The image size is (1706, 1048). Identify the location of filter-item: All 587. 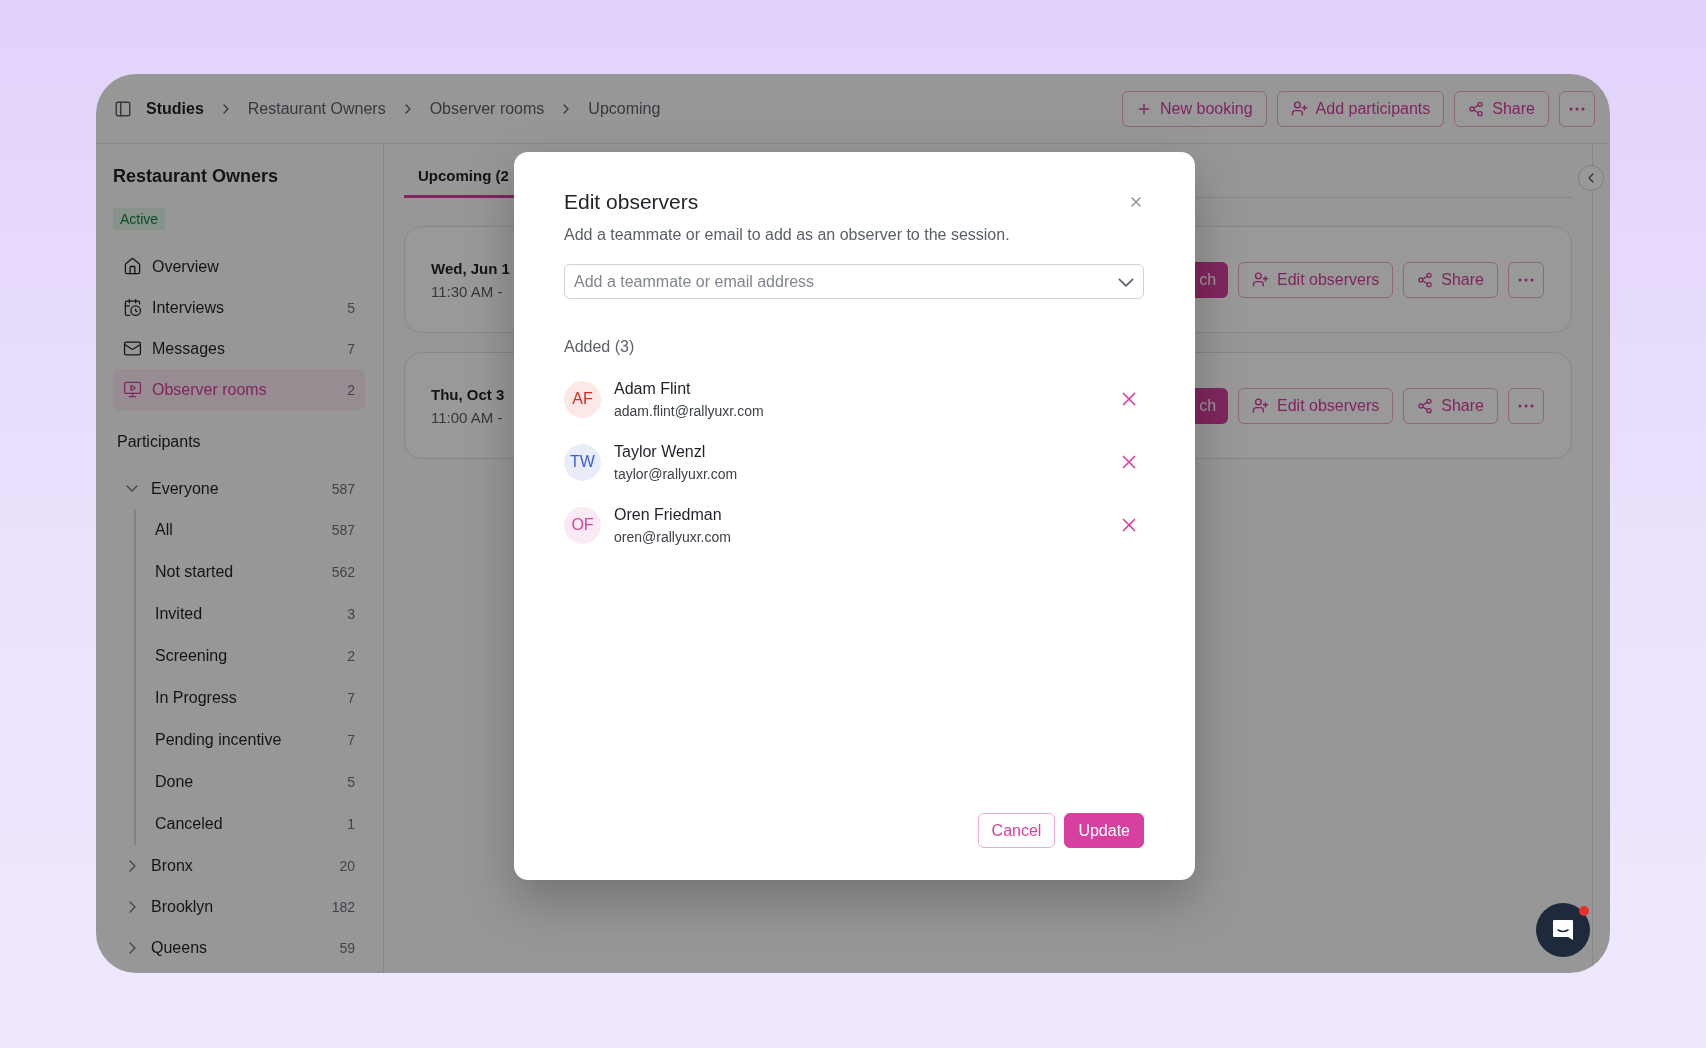
(250, 530).